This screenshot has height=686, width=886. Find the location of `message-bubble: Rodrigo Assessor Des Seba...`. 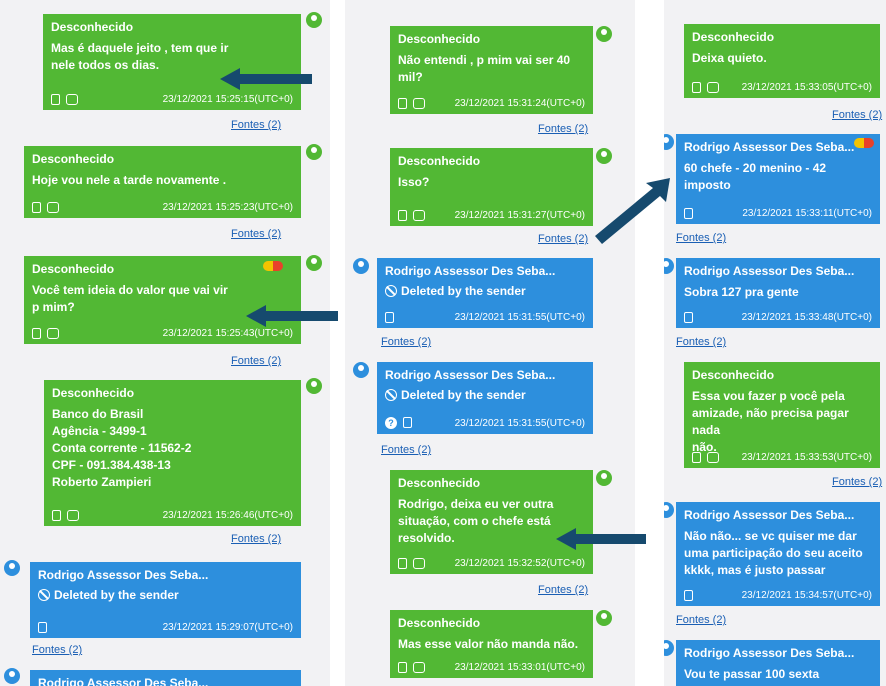

message-bubble: Rodrigo Assessor Des Seba... is located at coordinates (165, 678).